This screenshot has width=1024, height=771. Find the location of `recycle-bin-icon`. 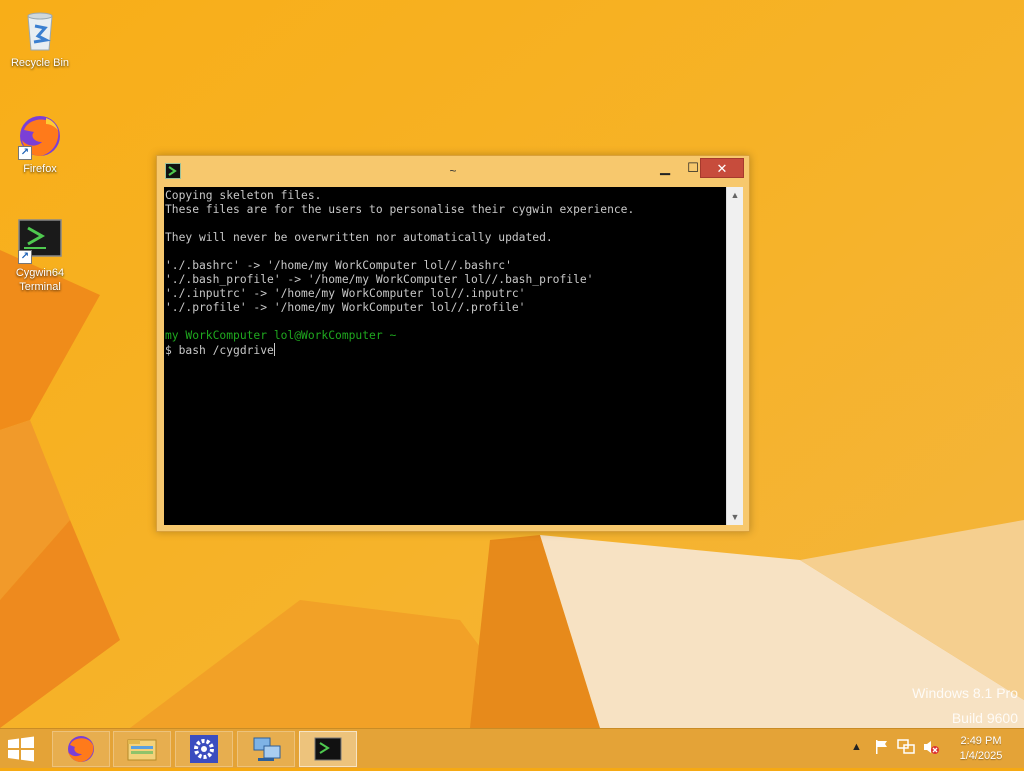

recycle-bin-icon is located at coordinates (40, 30).